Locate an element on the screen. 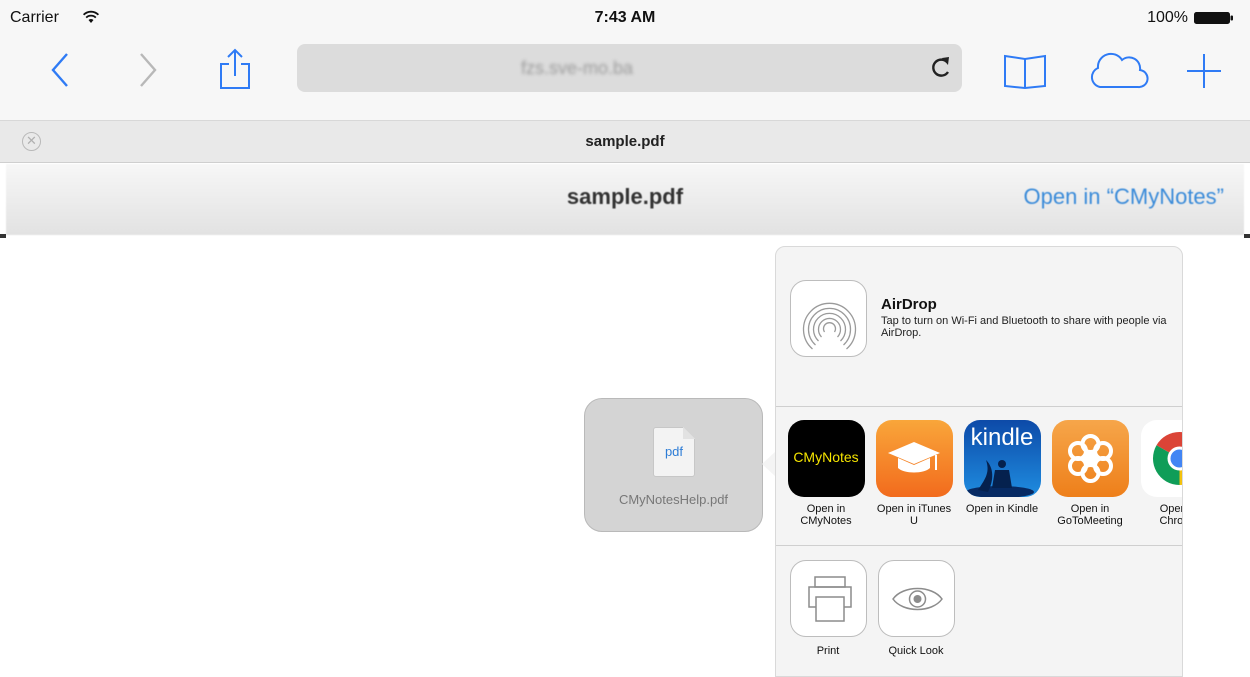 This screenshot has height=677, width=1250. app-gotomeeting: Open in GoToMeeting is located at coordinates (1090, 473).